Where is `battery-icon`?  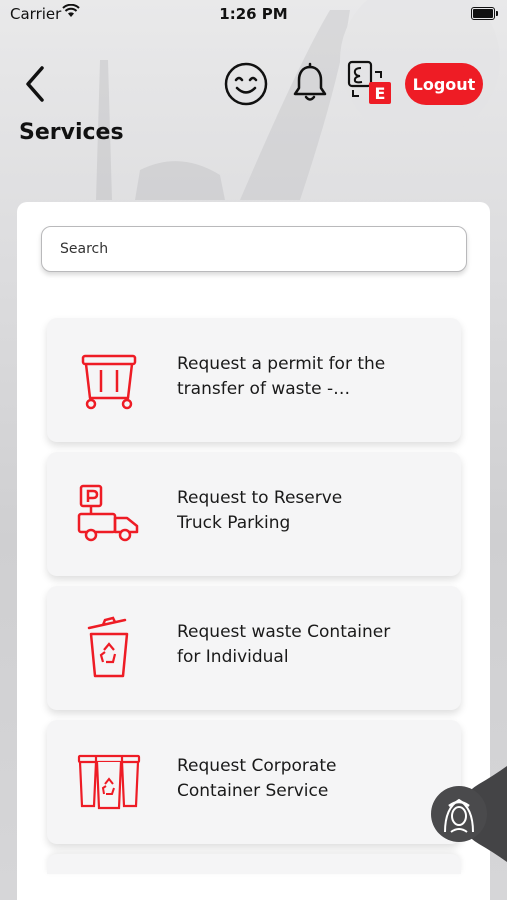
battery-icon is located at coordinates (484, 13).